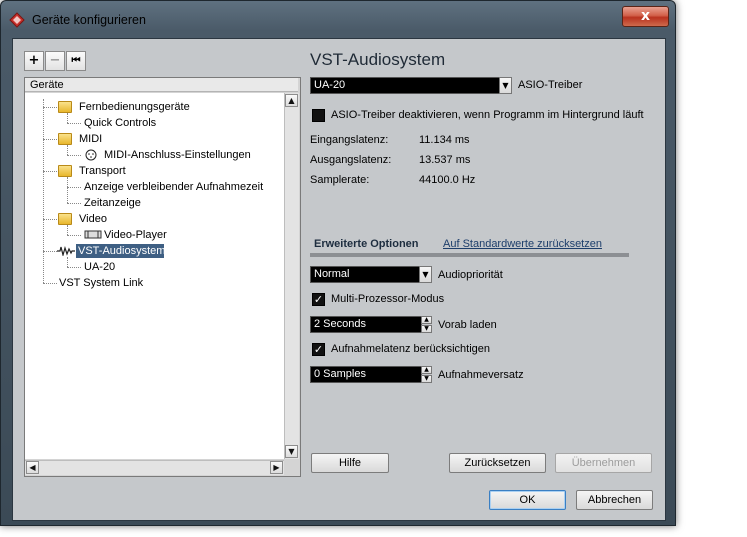  Describe the element at coordinates (291, 100) in the screenshot. I see `scroll-up-icon: ▲` at that location.